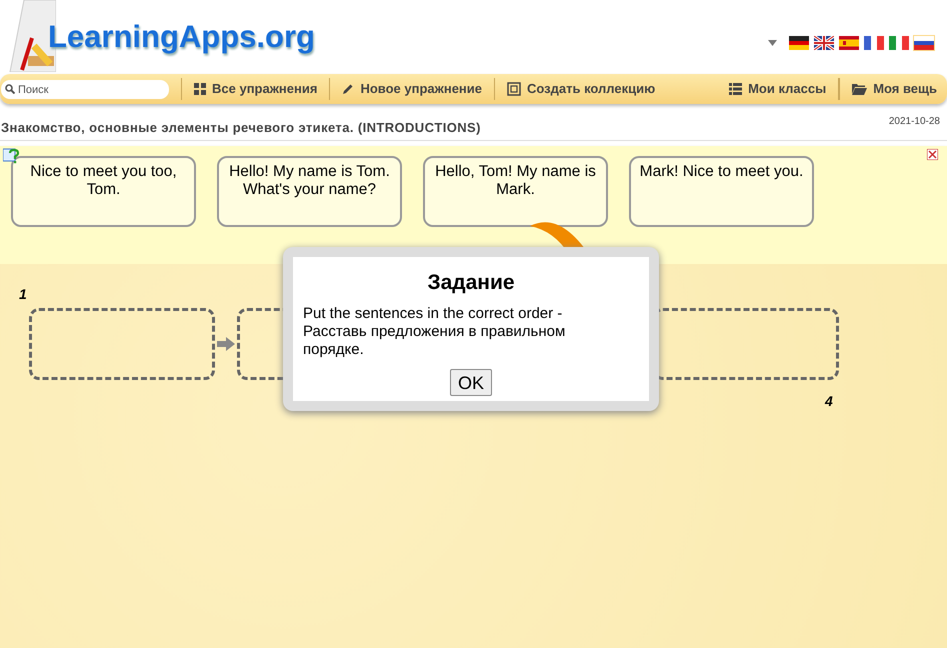 This screenshot has width=947, height=648. Describe the element at coordinates (122, 344) in the screenshot. I see `drop-slot` at that location.